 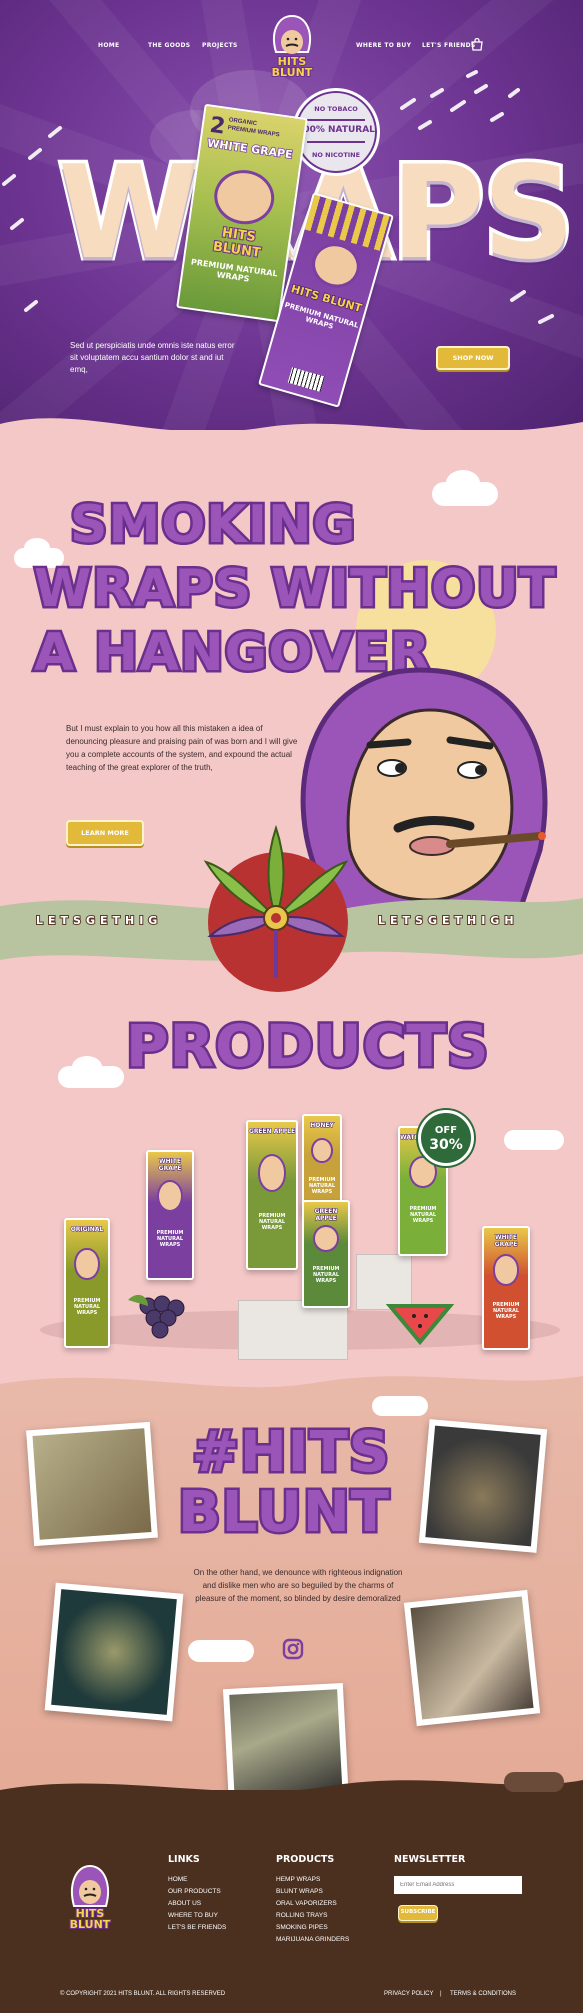 What do you see at coordinates (108, 45) in the screenshot?
I see `nav-home: HOME` at bounding box center [108, 45].